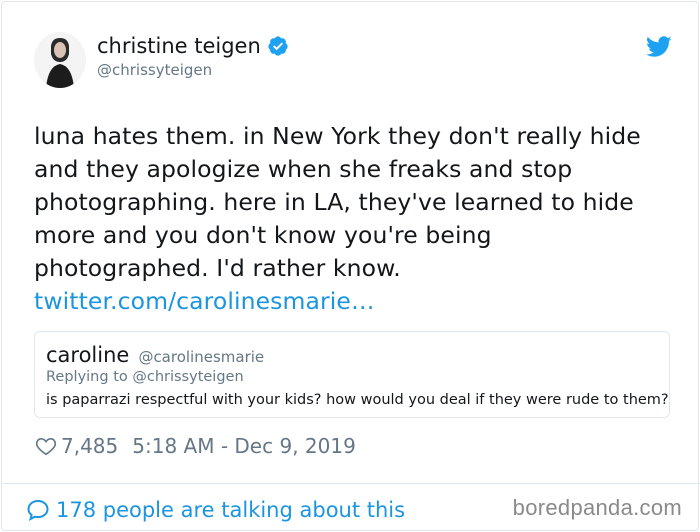 This screenshot has height=532, width=700. Describe the element at coordinates (90, 446) in the screenshot. I see `like-count: 7,485` at that location.